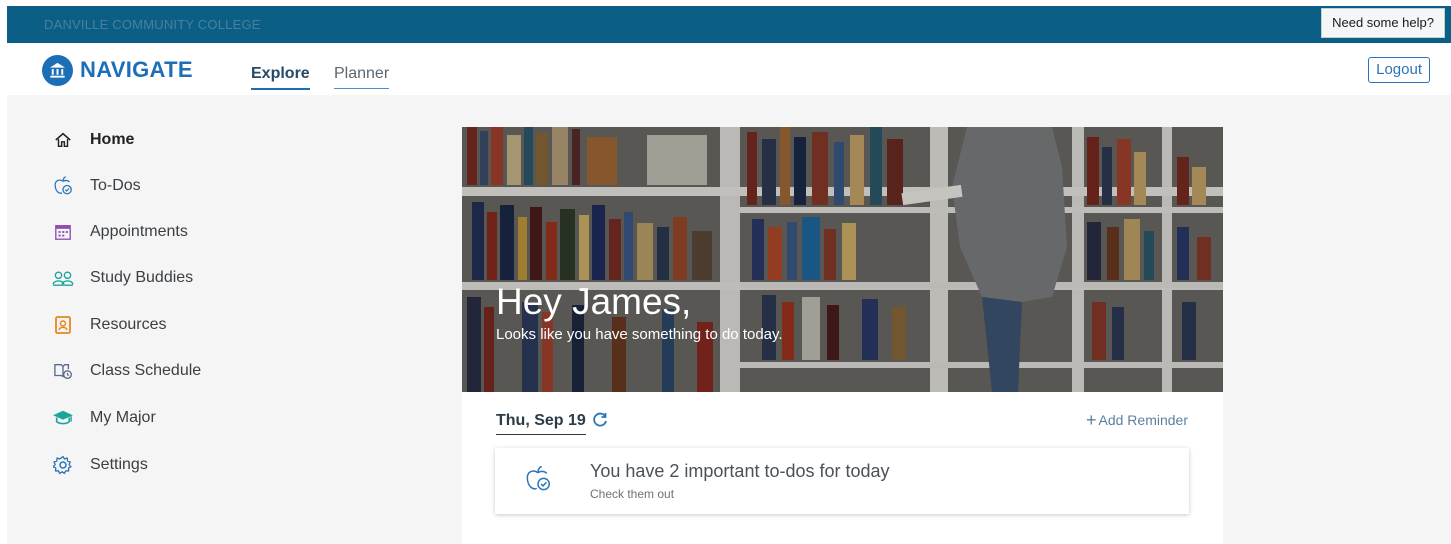  I want to click on refresh-icon, so click(600, 422).